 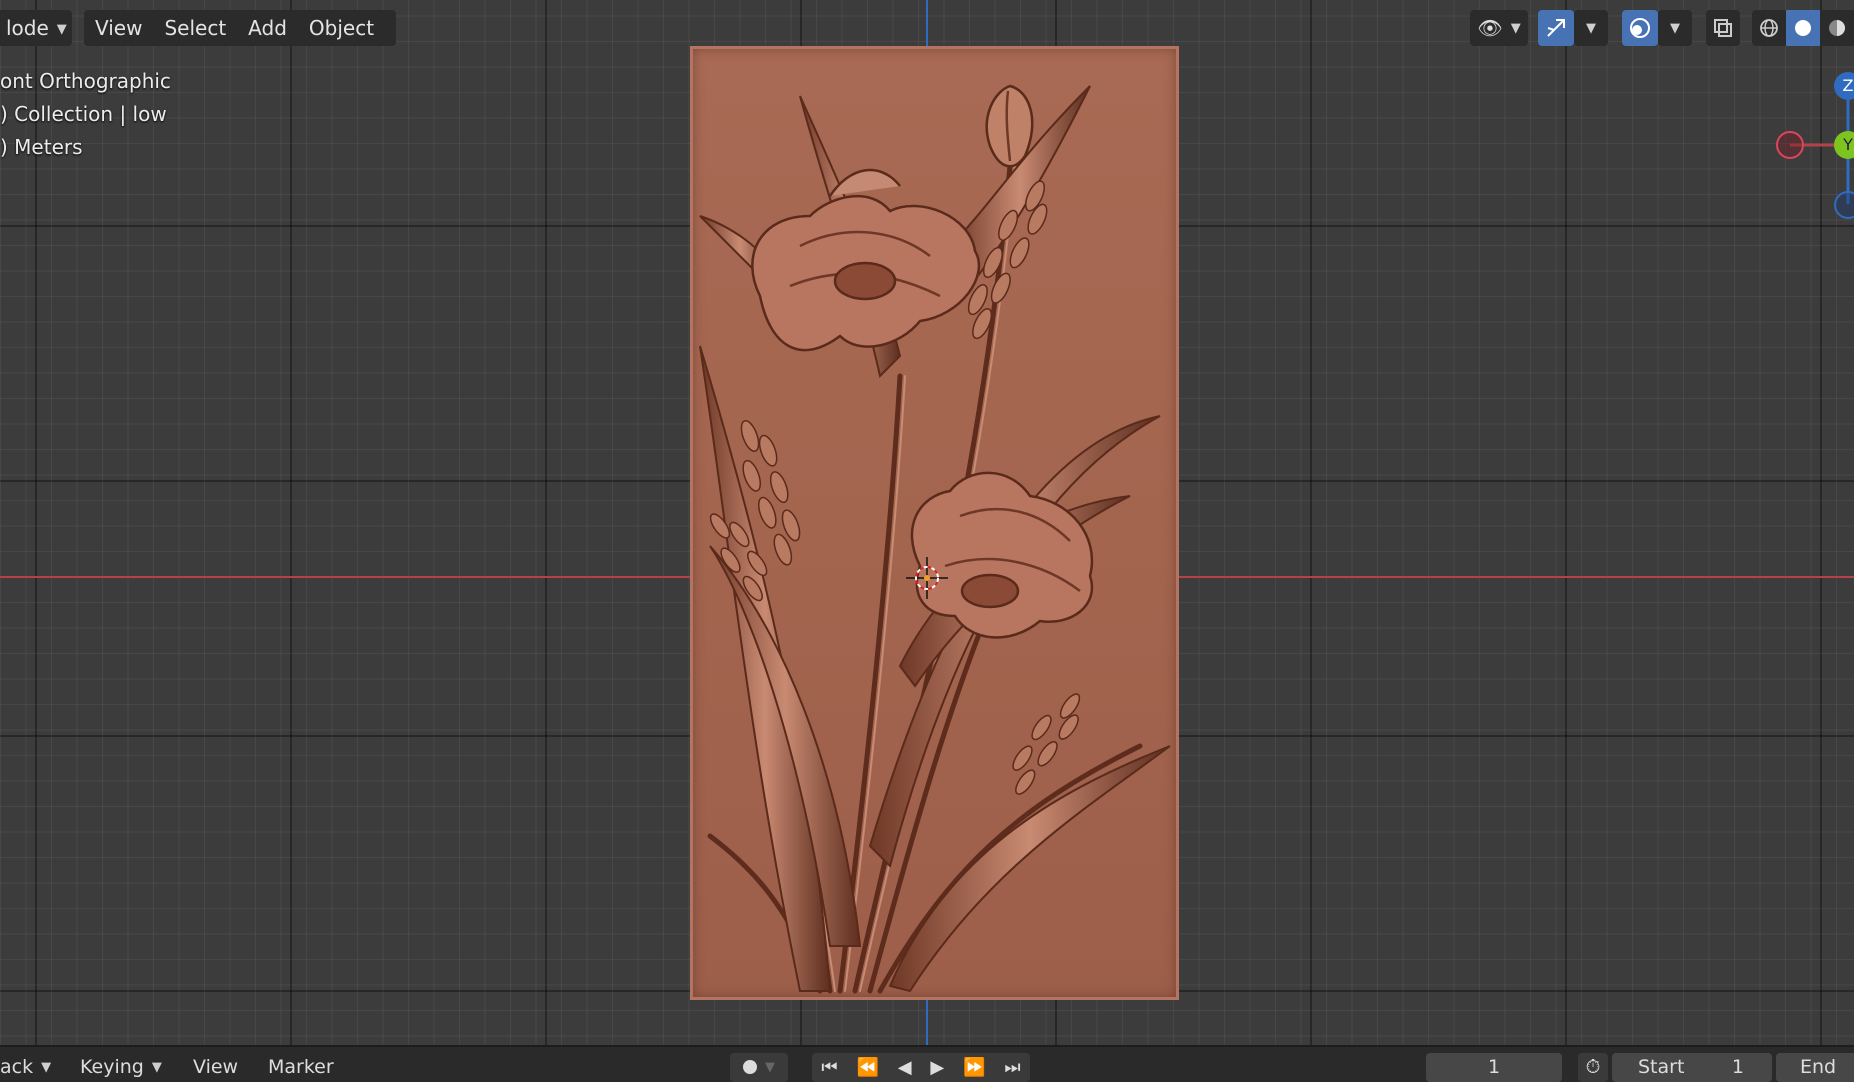 I want to click on gizmo-neg-x-handle, so click(x=1790, y=145).